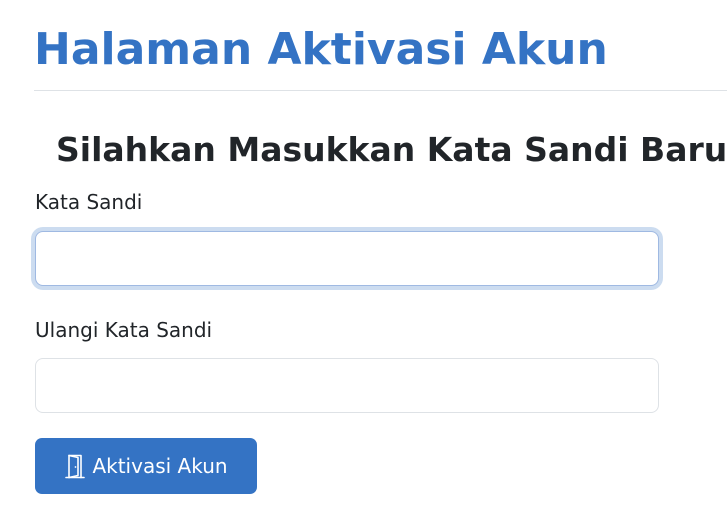  Describe the element at coordinates (391, 149) in the screenshot. I see `form-heading: Silahkan Masukkan Kata Sandi Baru` at that location.